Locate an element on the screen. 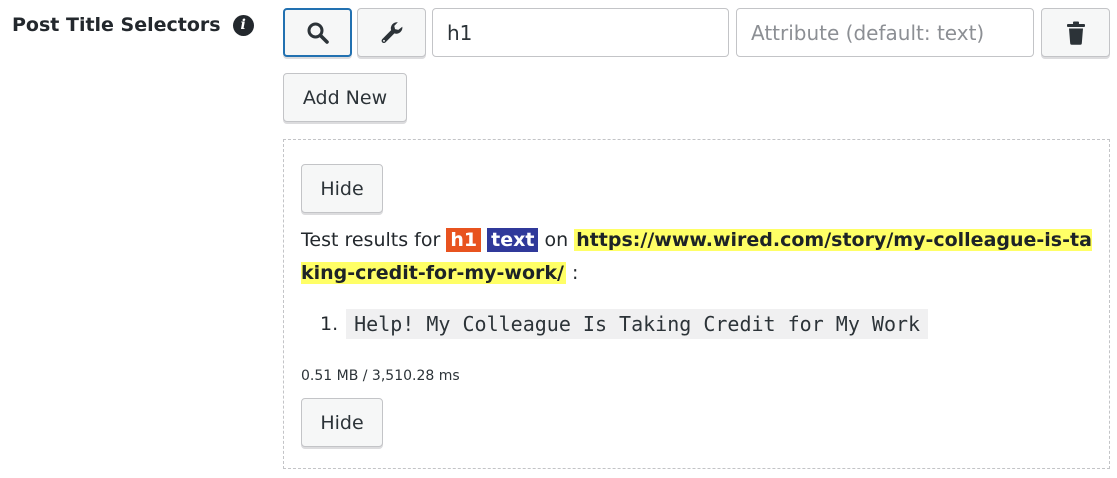 The image size is (1117, 478). selector-helper-button is located at coordinates (391, 32).